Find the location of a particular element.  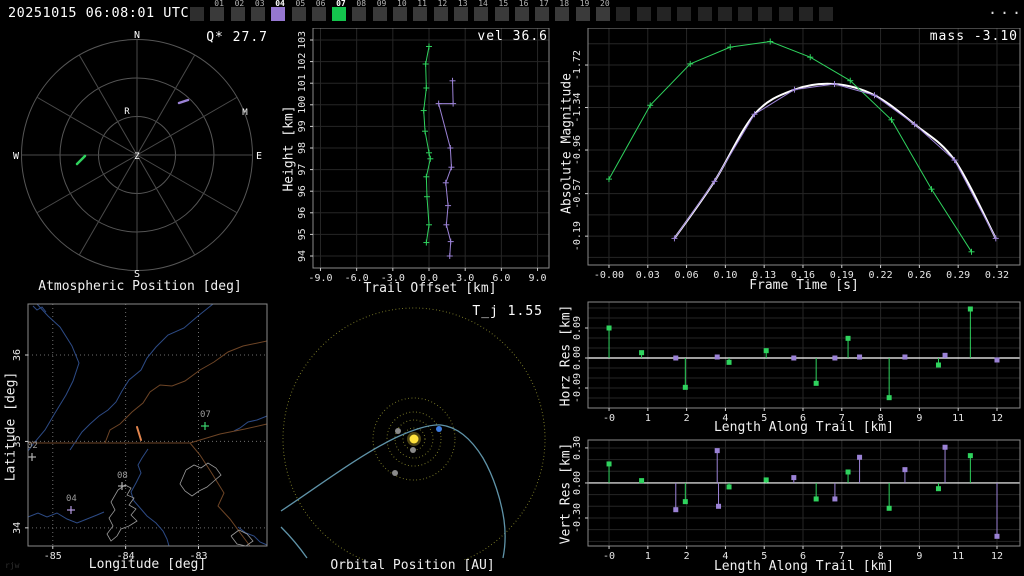

vert-res-ylabel: Vert Res [km] is located at coordinates (566, 493).